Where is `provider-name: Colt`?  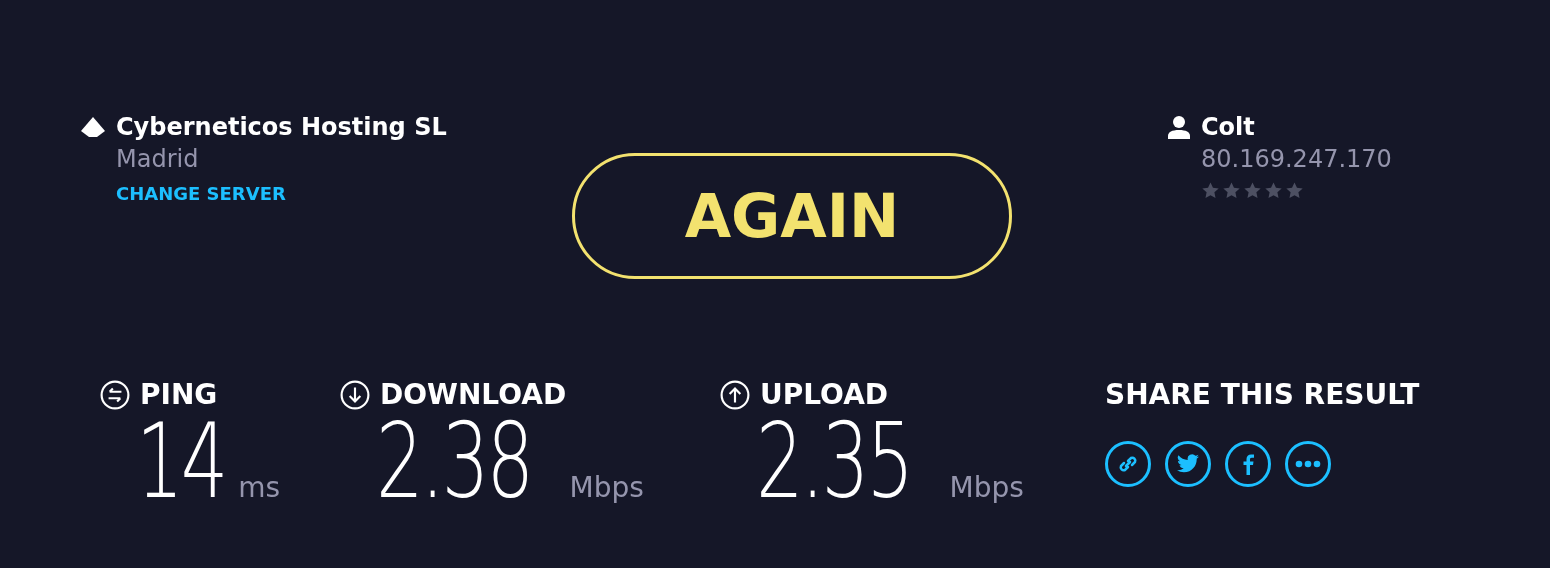 provider-name: Colt is located at coordinates (1228, 127).